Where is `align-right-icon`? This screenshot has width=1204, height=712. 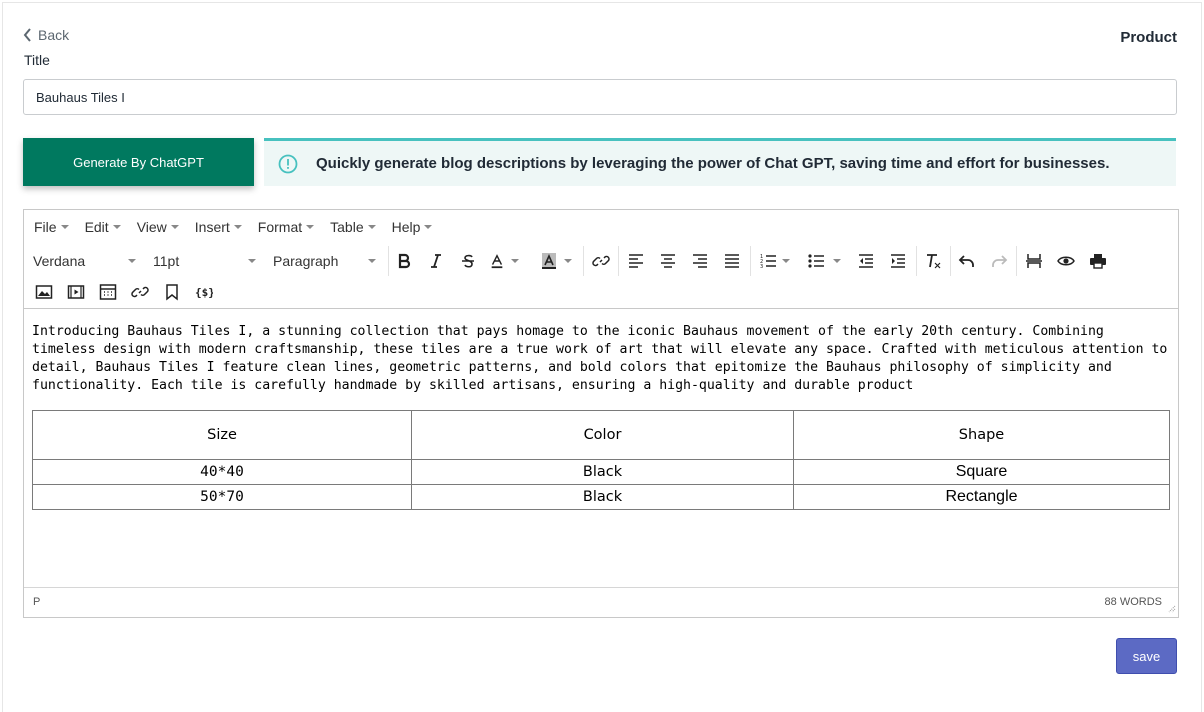 align-right-icon is located at coordinates (700, 261).